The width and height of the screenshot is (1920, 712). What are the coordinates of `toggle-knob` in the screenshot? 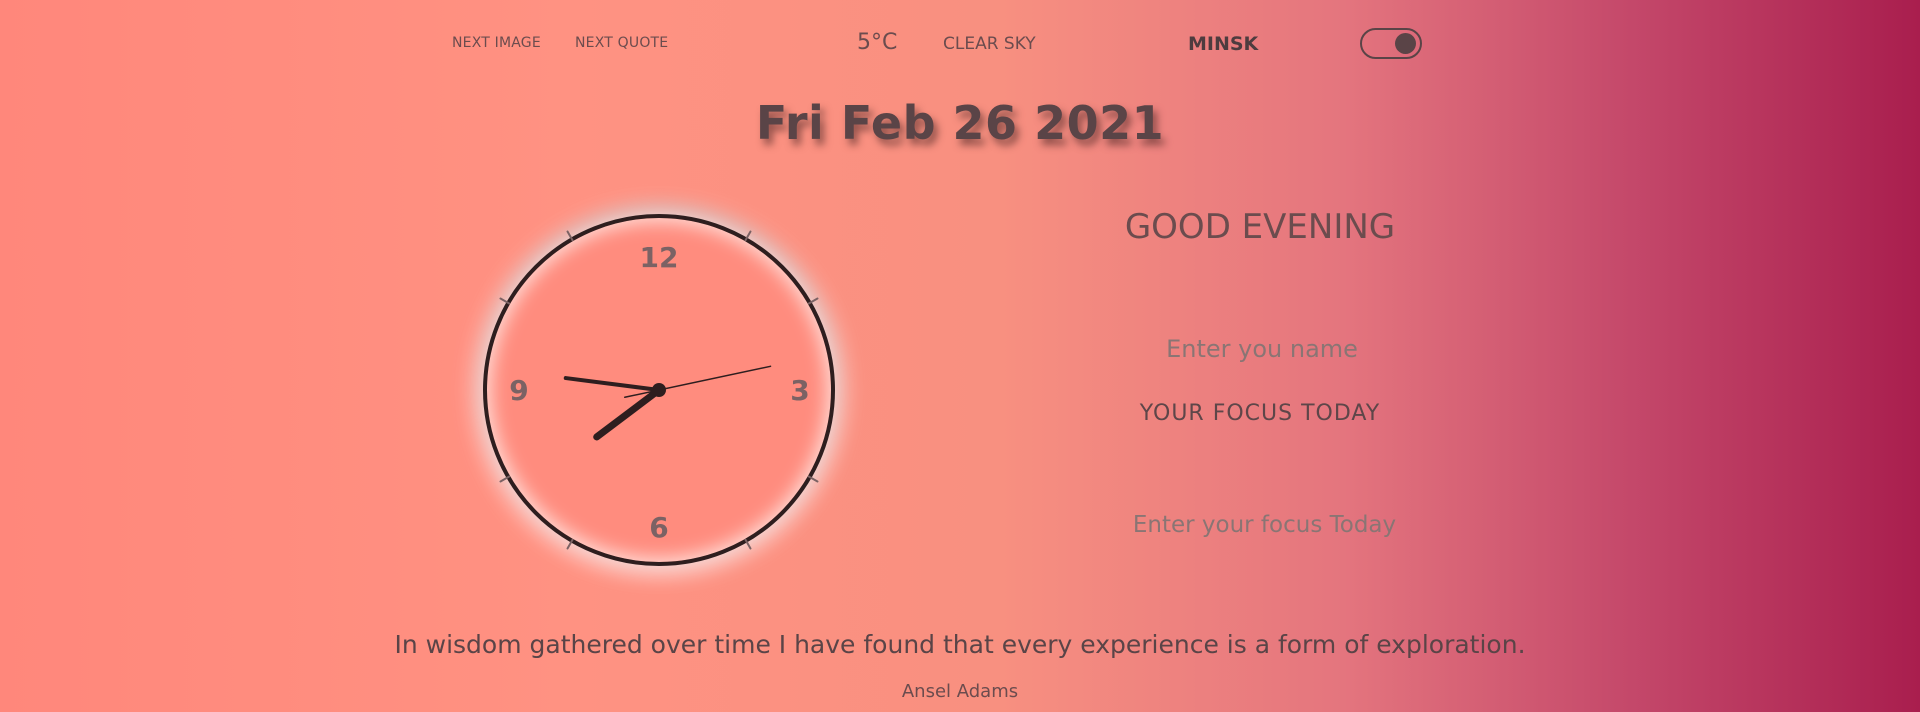 It's located at (1405, 43).